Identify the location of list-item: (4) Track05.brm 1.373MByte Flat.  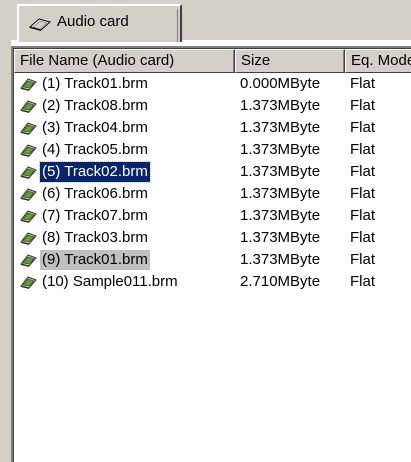
(209, 151).